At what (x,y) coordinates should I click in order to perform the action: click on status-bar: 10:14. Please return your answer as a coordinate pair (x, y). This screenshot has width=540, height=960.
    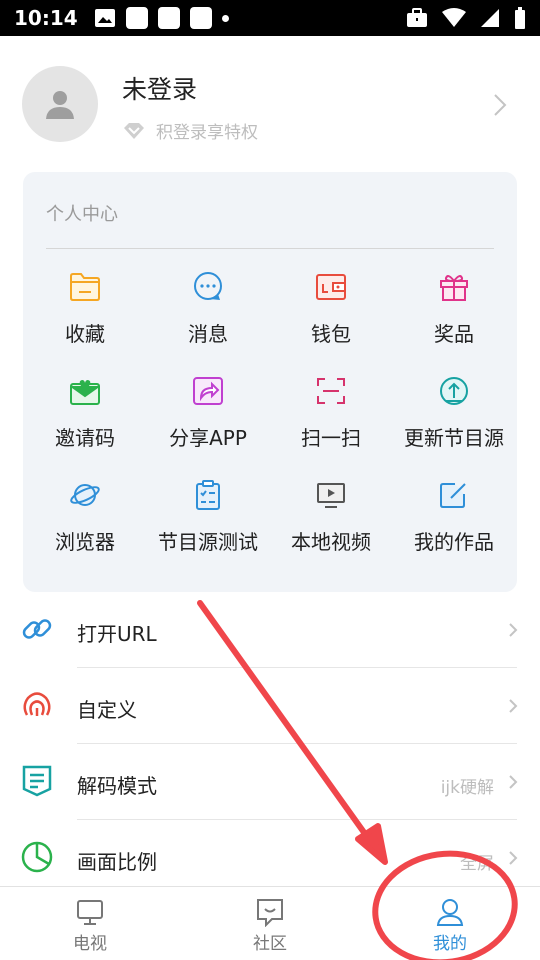
    Looking at the image, I should click on (270, 18).